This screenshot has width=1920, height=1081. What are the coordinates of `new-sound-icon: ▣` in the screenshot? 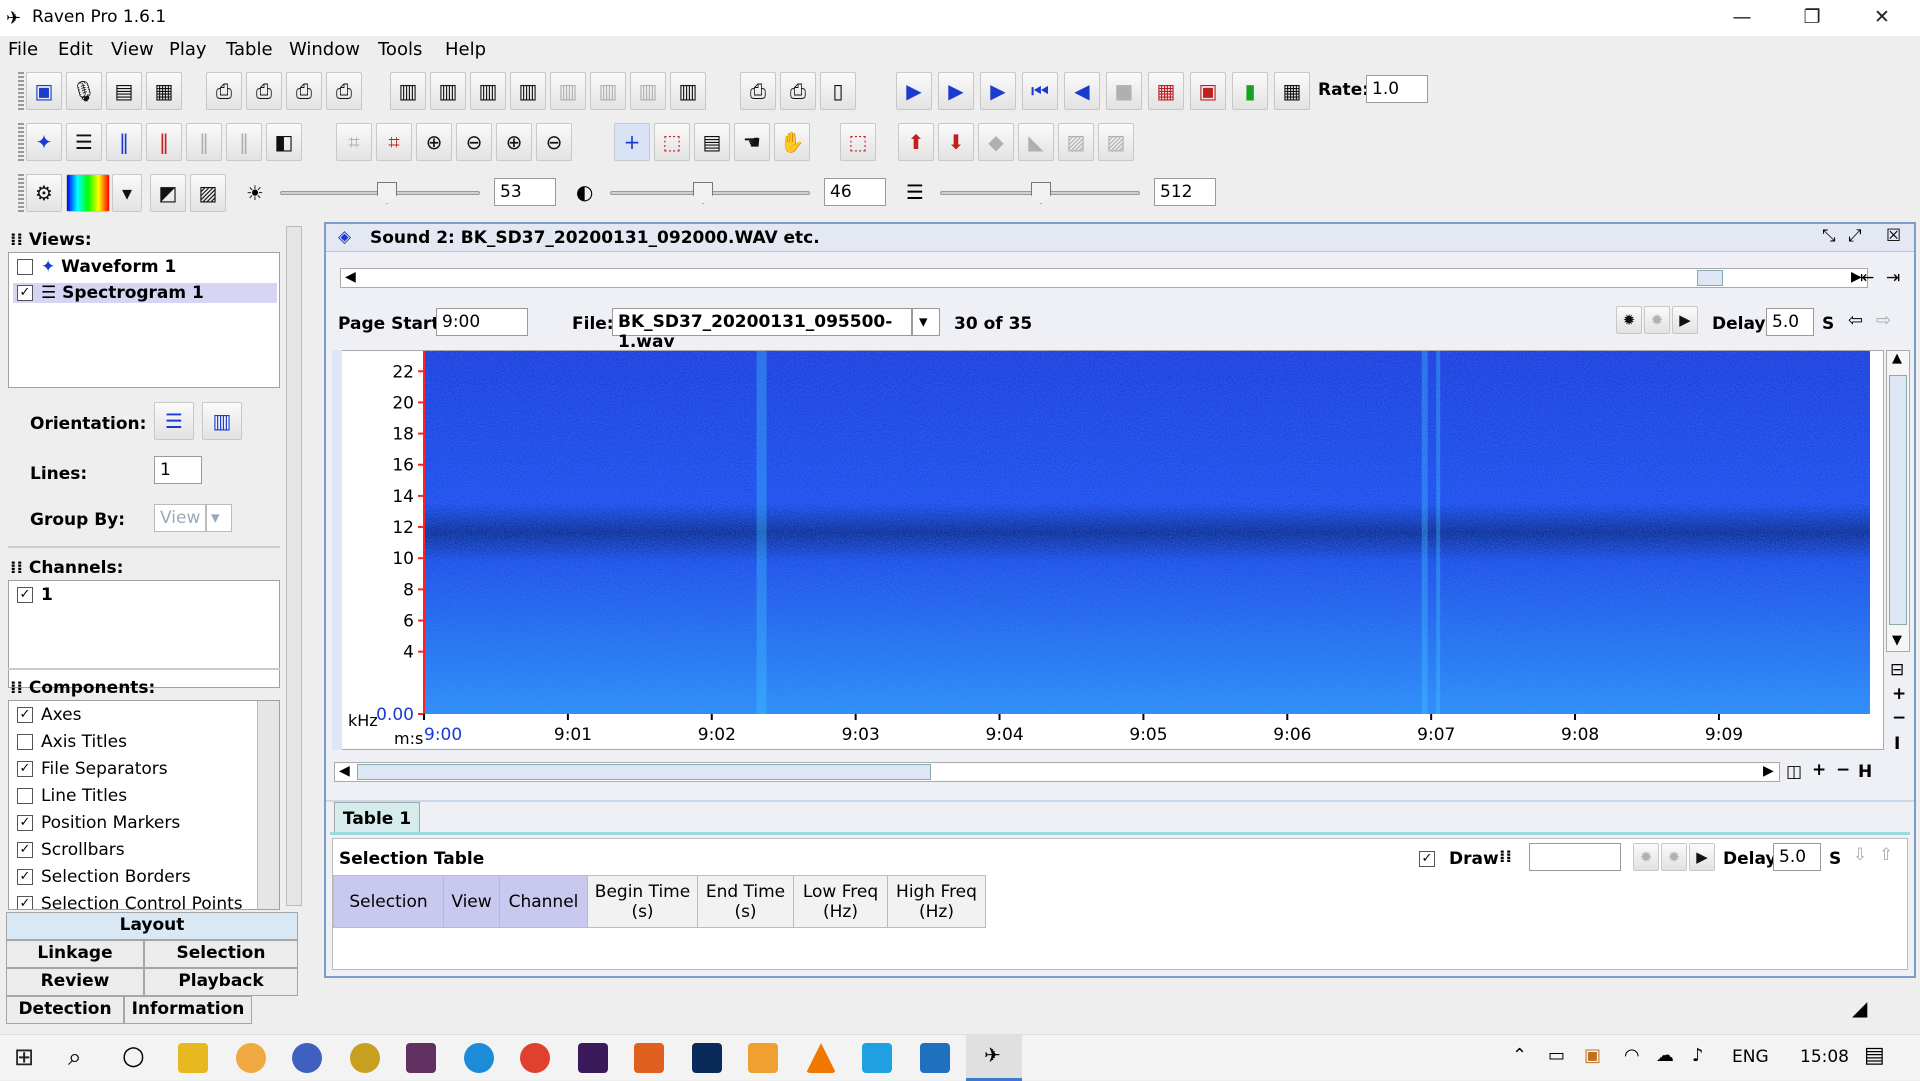 It's located at (44, 91).